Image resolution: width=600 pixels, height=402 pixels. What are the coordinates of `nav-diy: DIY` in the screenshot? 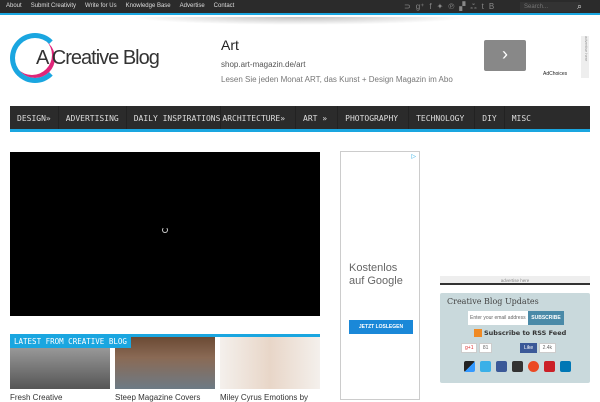 It's located at (490, 117).